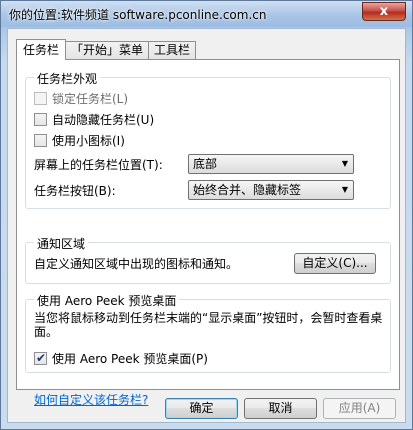 The image size is (413, 430). What do you see at coordinates (40, 98) in the screenshot?
I see `lock-taskbar-checkbox` at bounding box center [40, 98].